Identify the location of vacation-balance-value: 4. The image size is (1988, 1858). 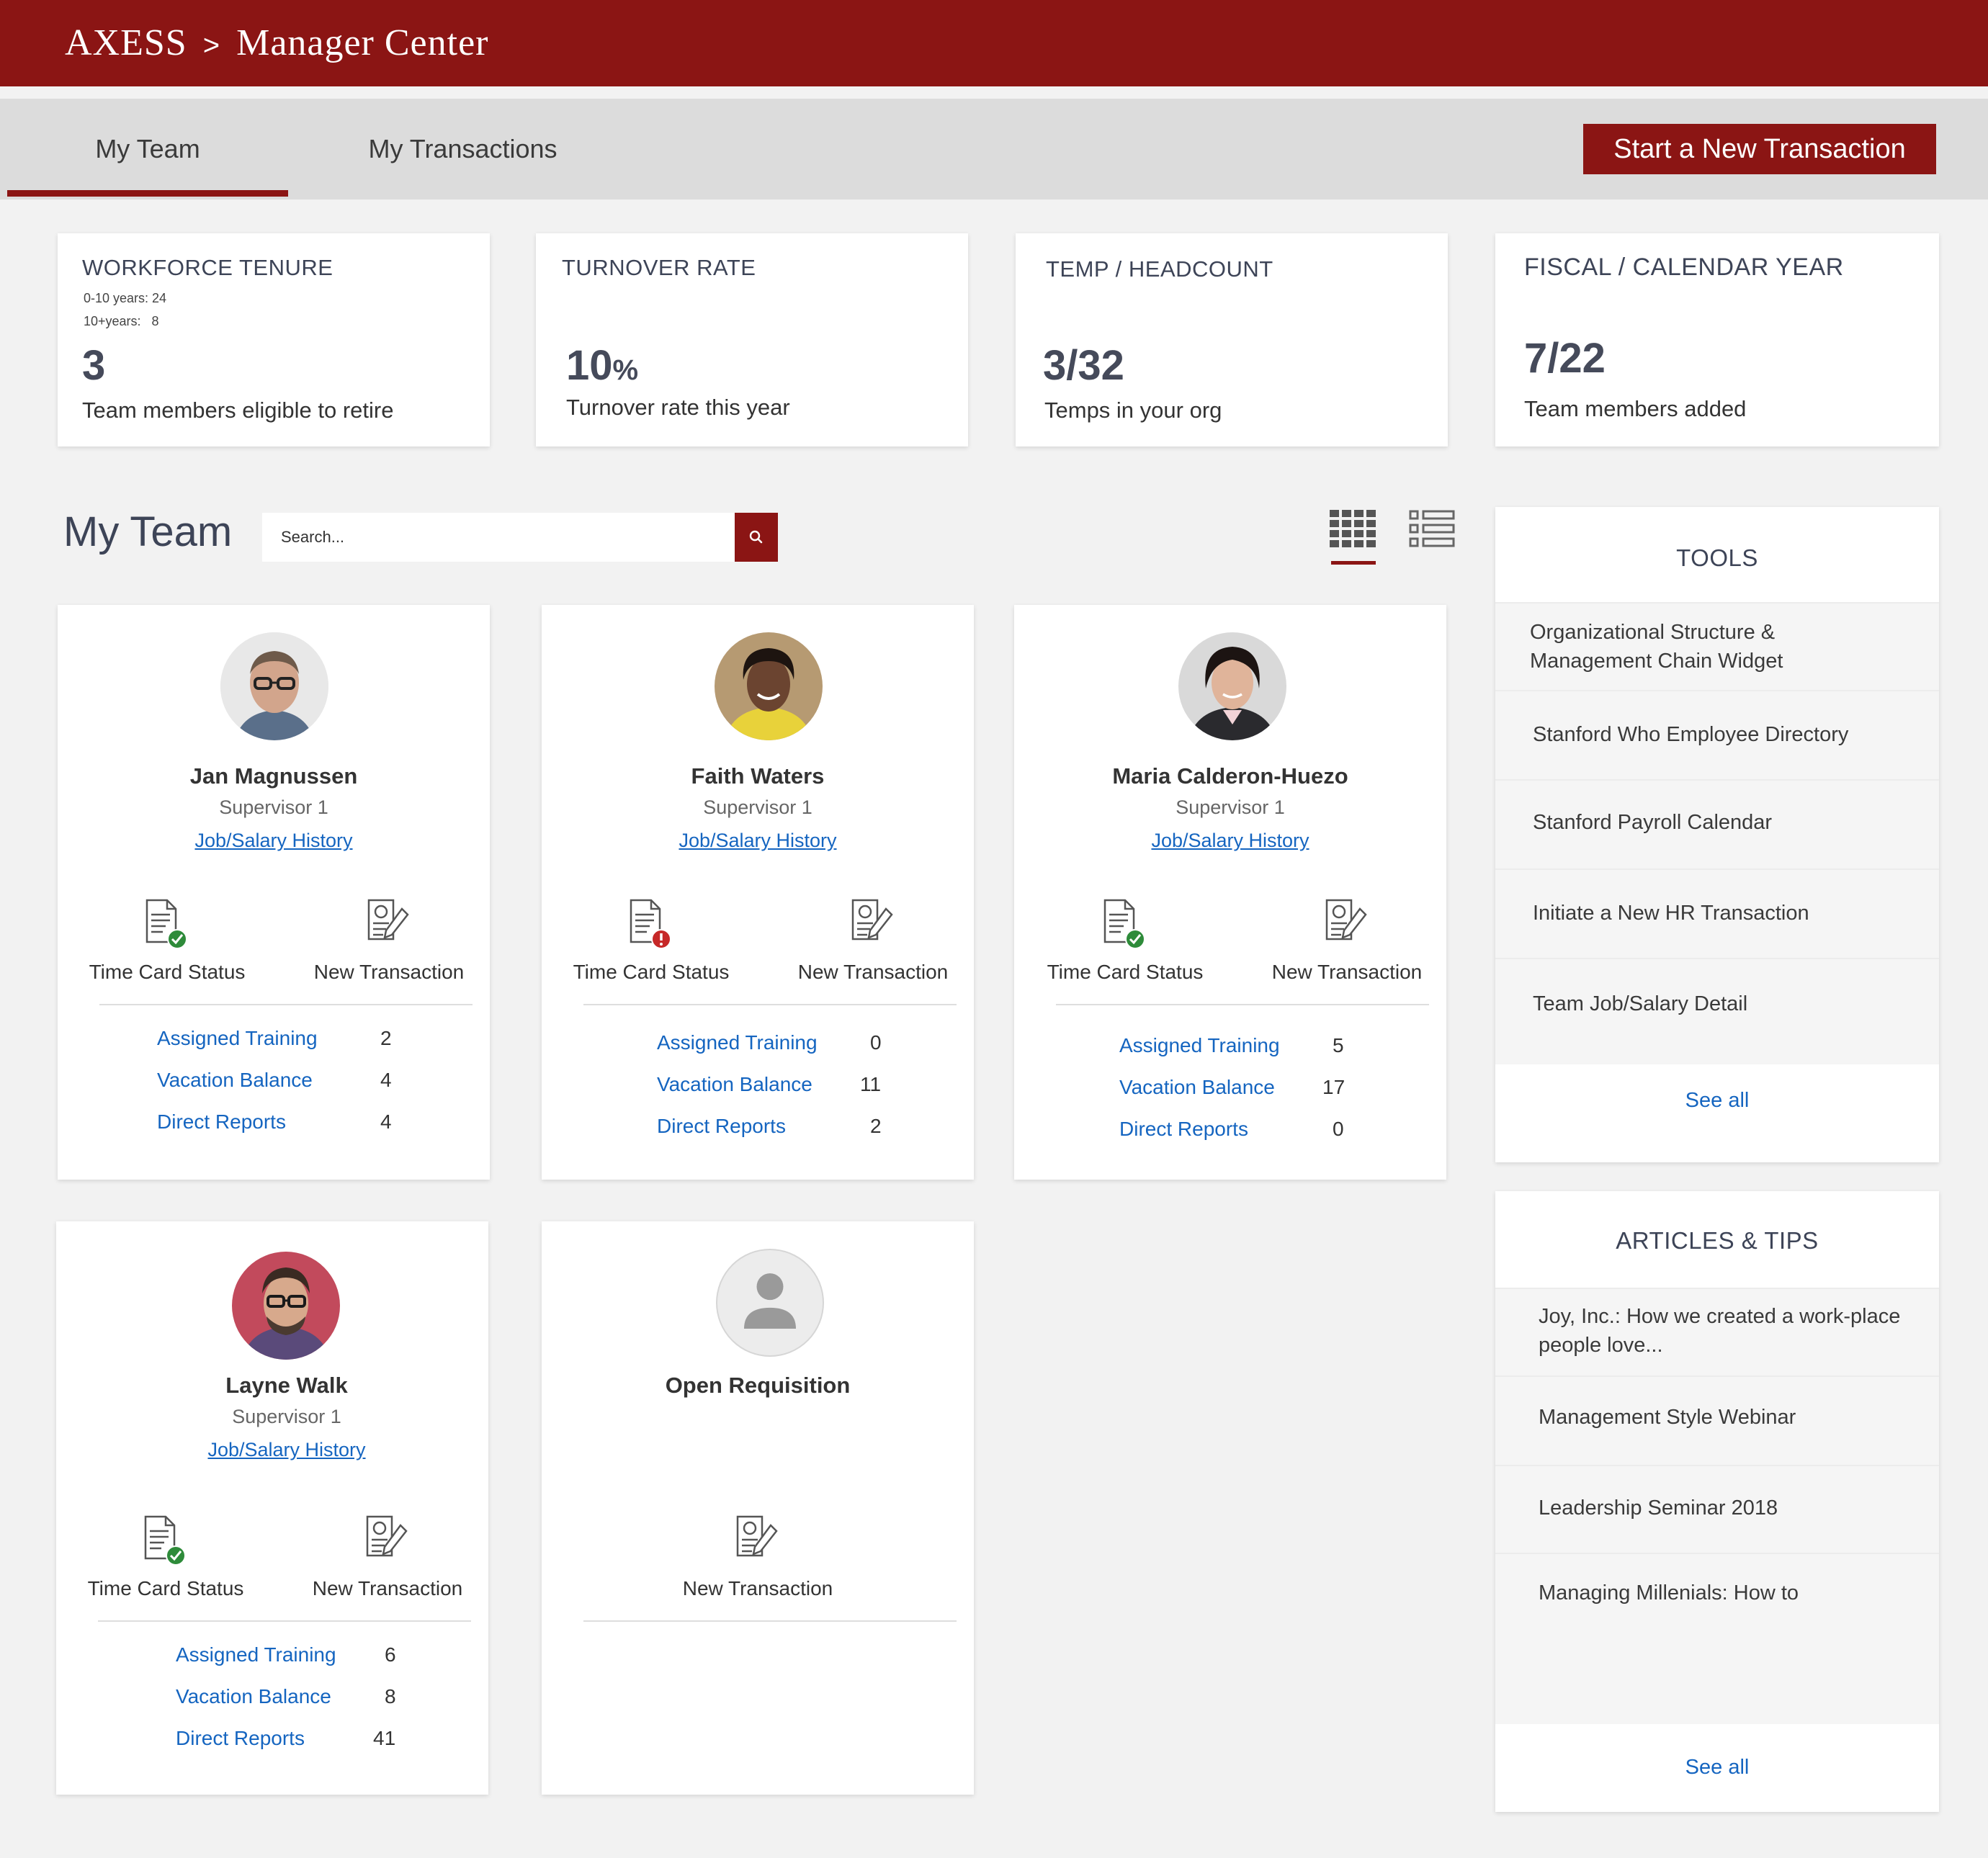
(386, 1080).